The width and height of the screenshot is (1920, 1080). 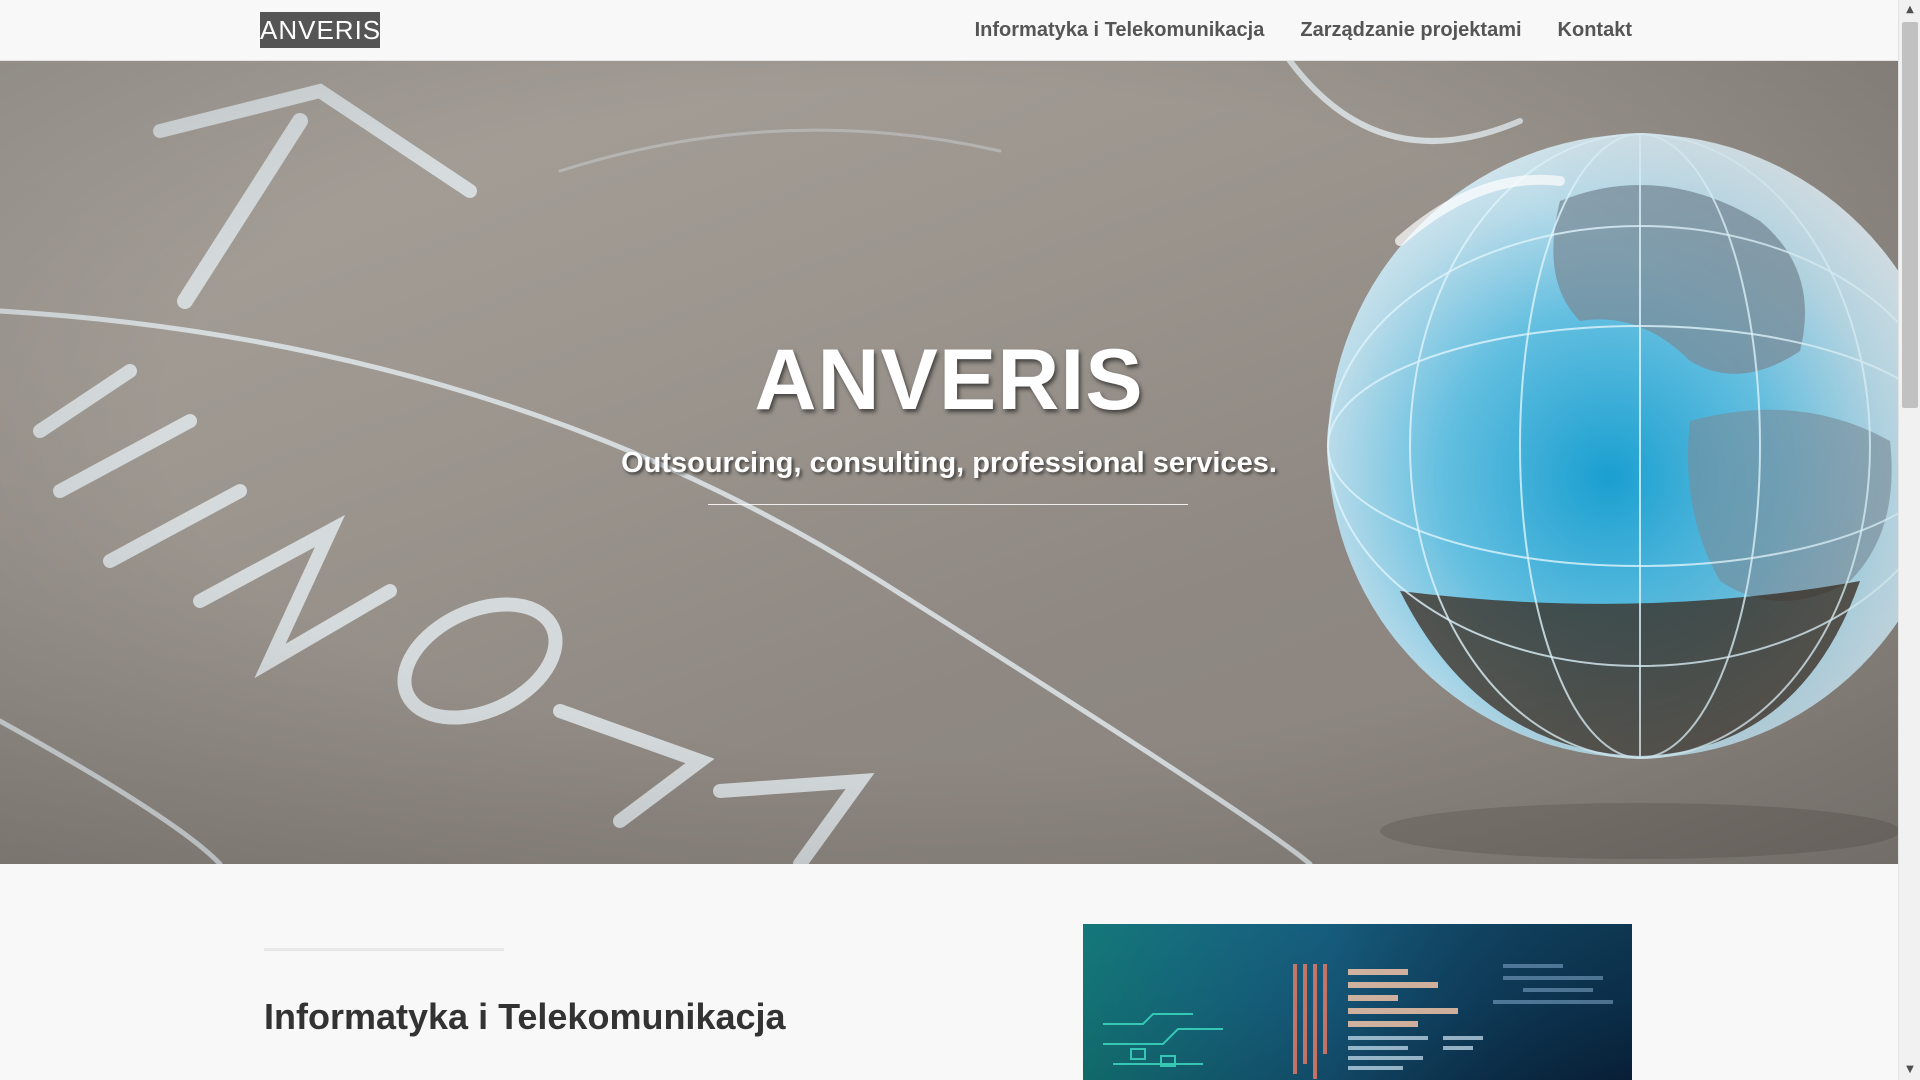 What do you see at coordinates (525, 1016) in the screenshot?
I see `section-heading: Informatyka i Telekomunikacja` at bounding box center [525, 1016].